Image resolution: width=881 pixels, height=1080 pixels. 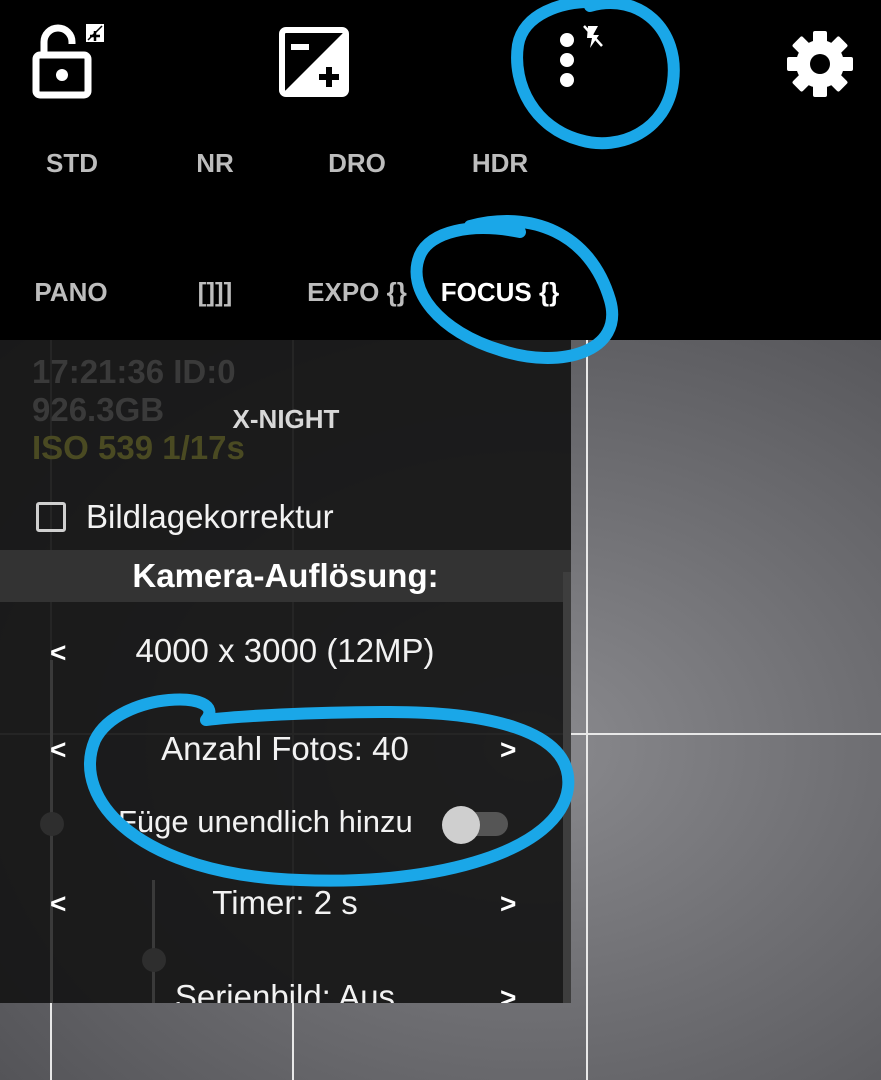 I want to click on photos-count-value: Anzahl Fotos: 40, so click(x=285, y=748).